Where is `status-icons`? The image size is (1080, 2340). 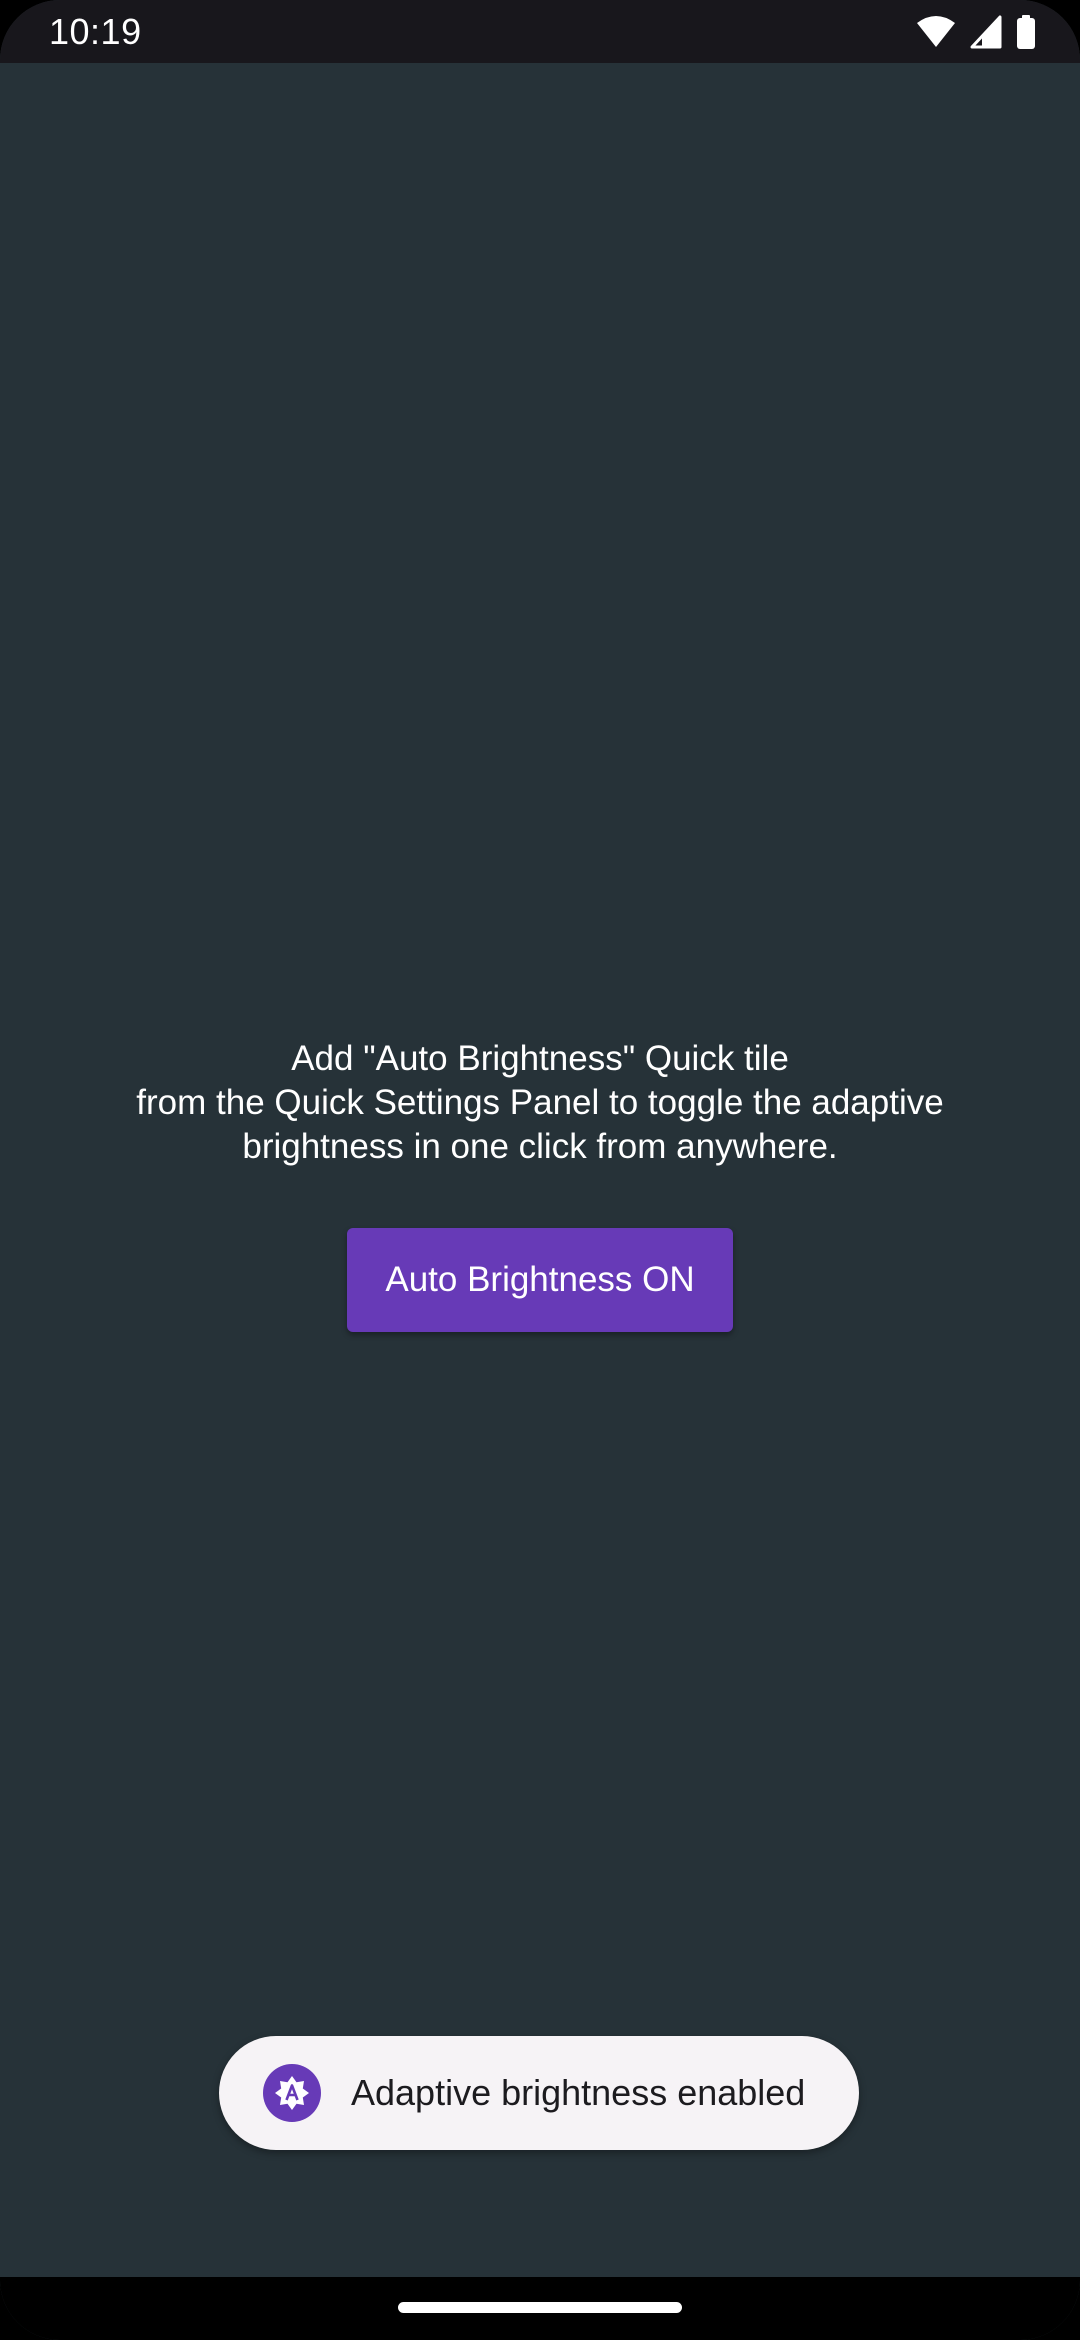 status-icons is located at coordinates (976, 32).